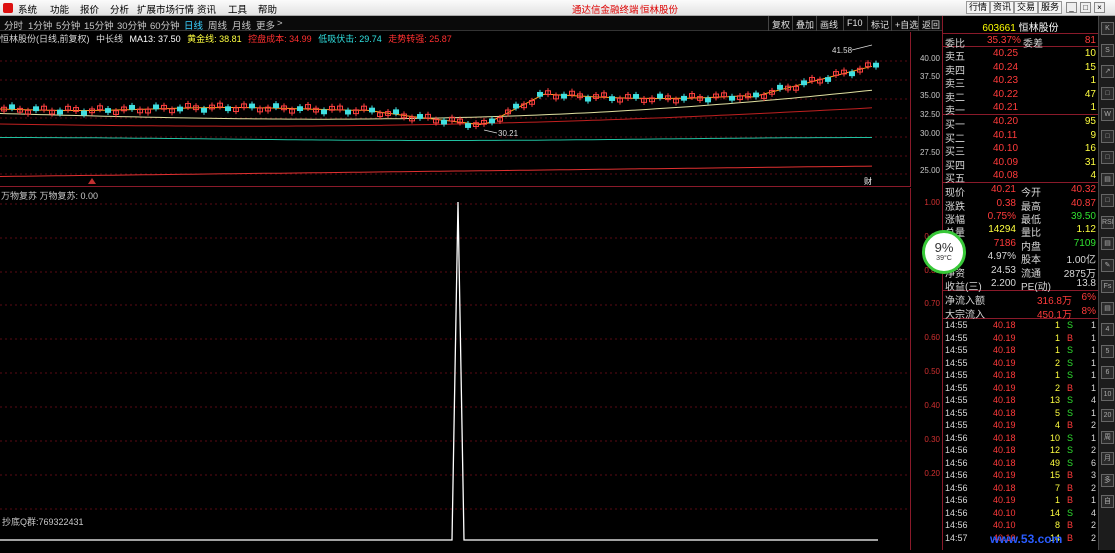  I want to click on menu-system: 系统, so click(27, 9).